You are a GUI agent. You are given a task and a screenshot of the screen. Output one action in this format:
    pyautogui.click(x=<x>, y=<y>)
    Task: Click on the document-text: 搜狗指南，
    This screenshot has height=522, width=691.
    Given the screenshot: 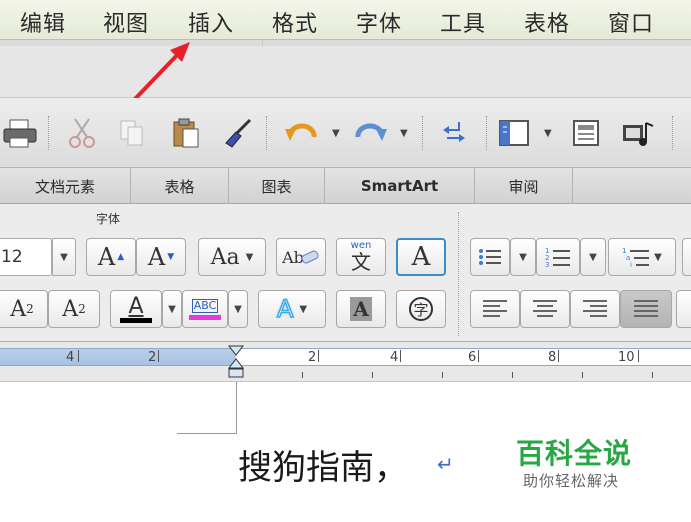 What is the action you would take?
    pyautogui.click(x=323, y=464)
    